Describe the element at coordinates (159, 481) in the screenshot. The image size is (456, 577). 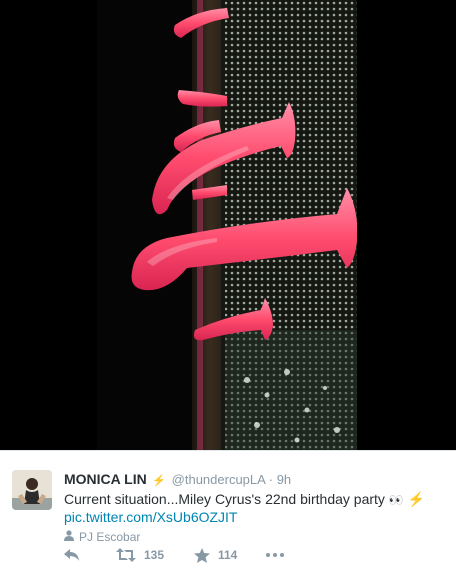
I see `author-bolt-emoji: ⚡` at that location.